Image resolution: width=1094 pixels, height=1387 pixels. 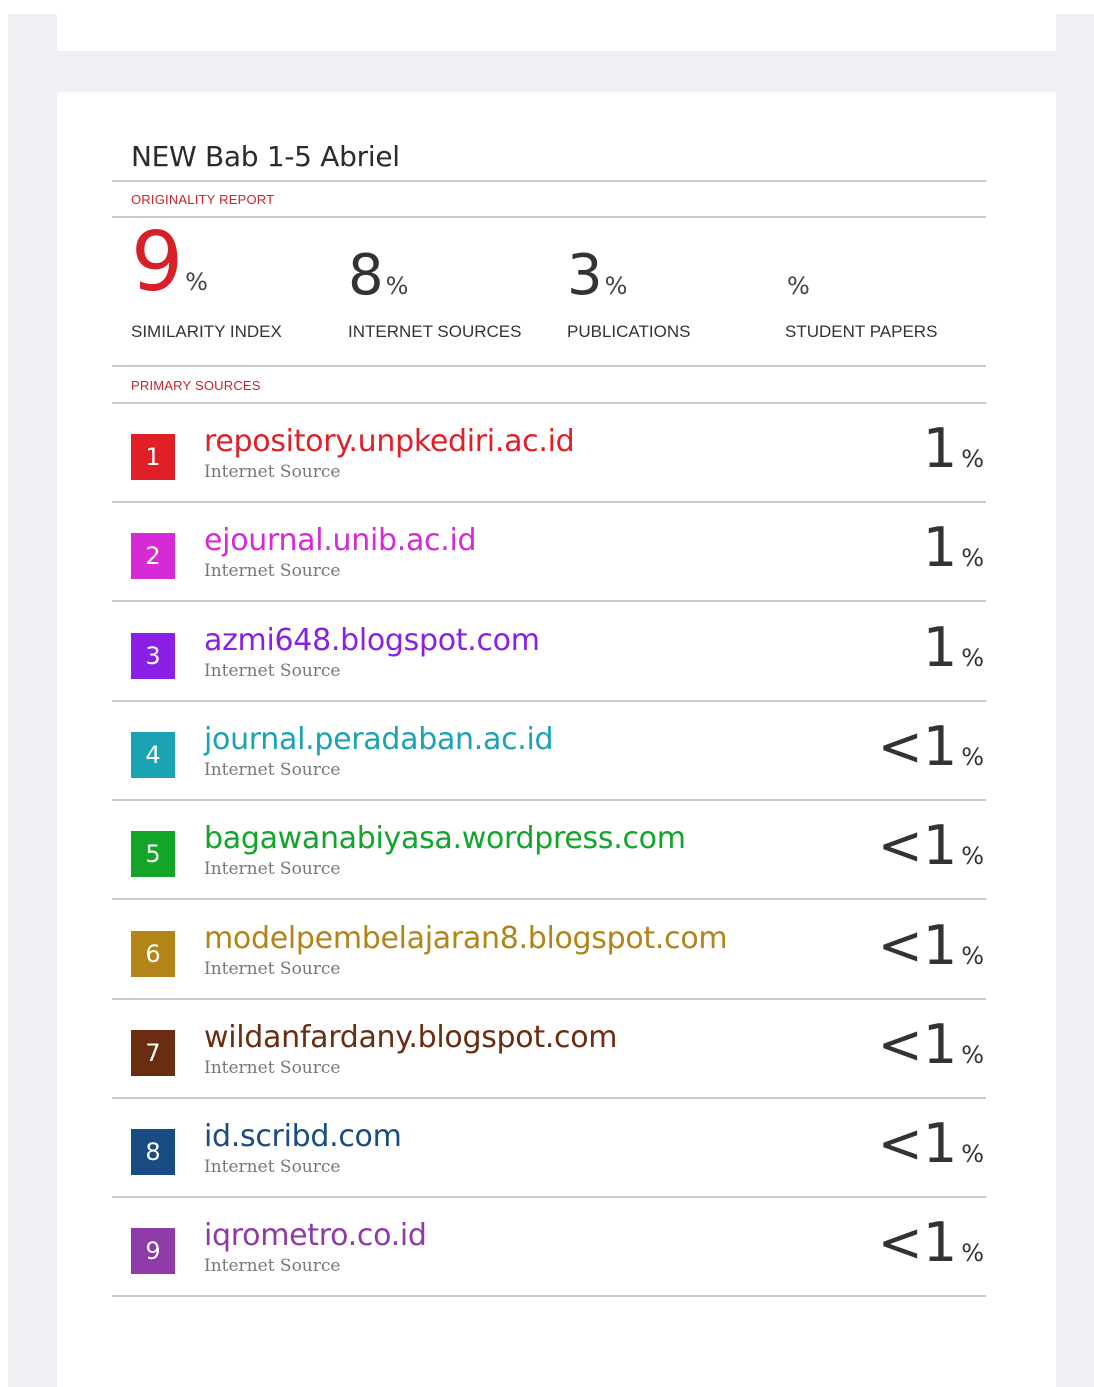 I want to click on source-row: 2 ejournal.unib.ac.id Internet Source 1%, so click(x=549, y=553).